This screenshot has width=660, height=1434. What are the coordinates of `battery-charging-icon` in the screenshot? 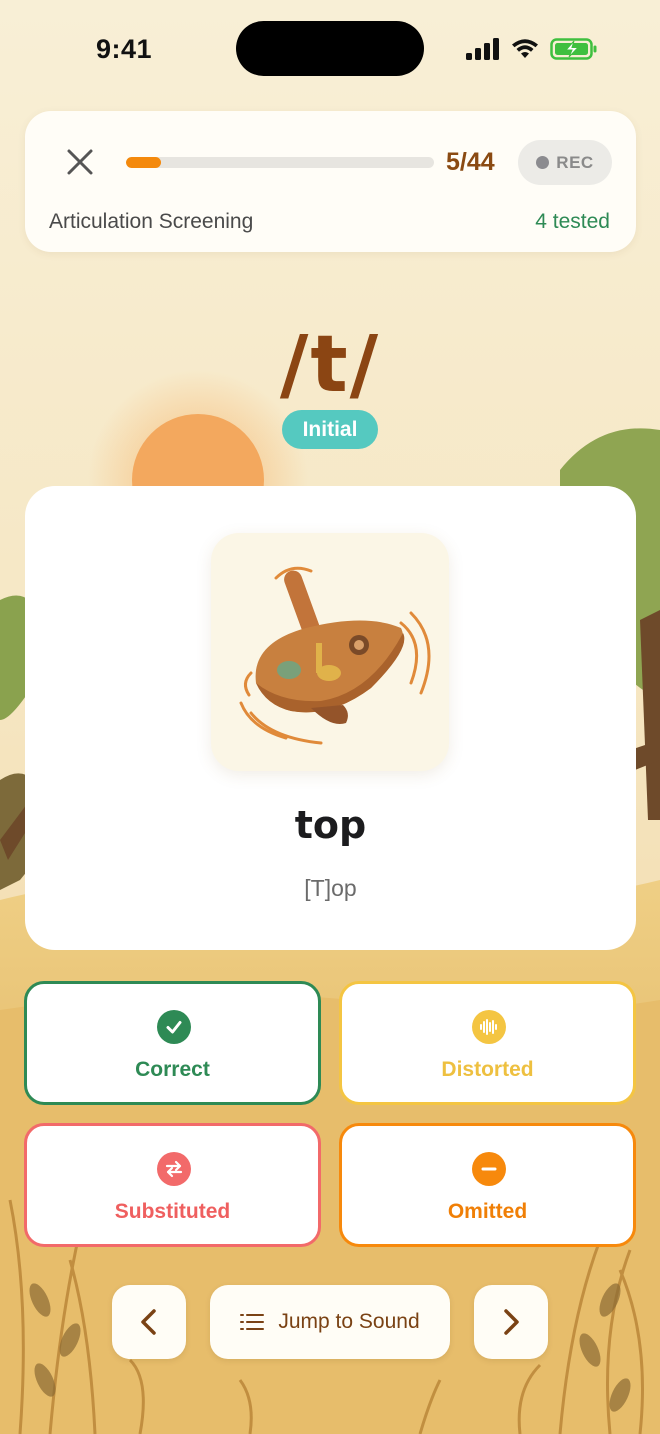 It's located at (573, 49).